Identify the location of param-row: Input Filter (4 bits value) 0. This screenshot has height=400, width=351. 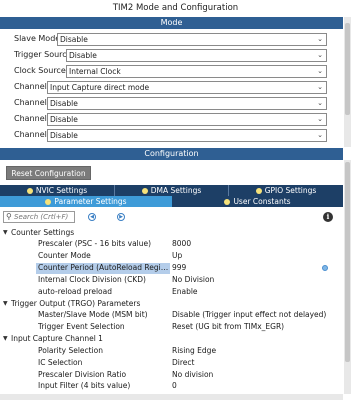
(171, 386).